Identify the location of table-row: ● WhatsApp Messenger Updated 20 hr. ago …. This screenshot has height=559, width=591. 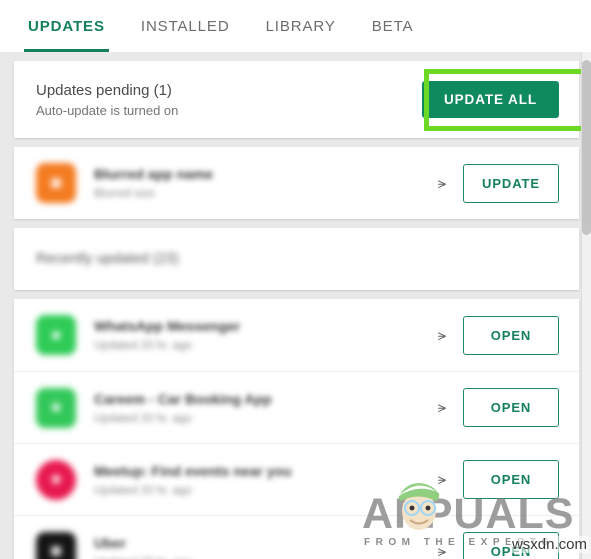
(296, 335).